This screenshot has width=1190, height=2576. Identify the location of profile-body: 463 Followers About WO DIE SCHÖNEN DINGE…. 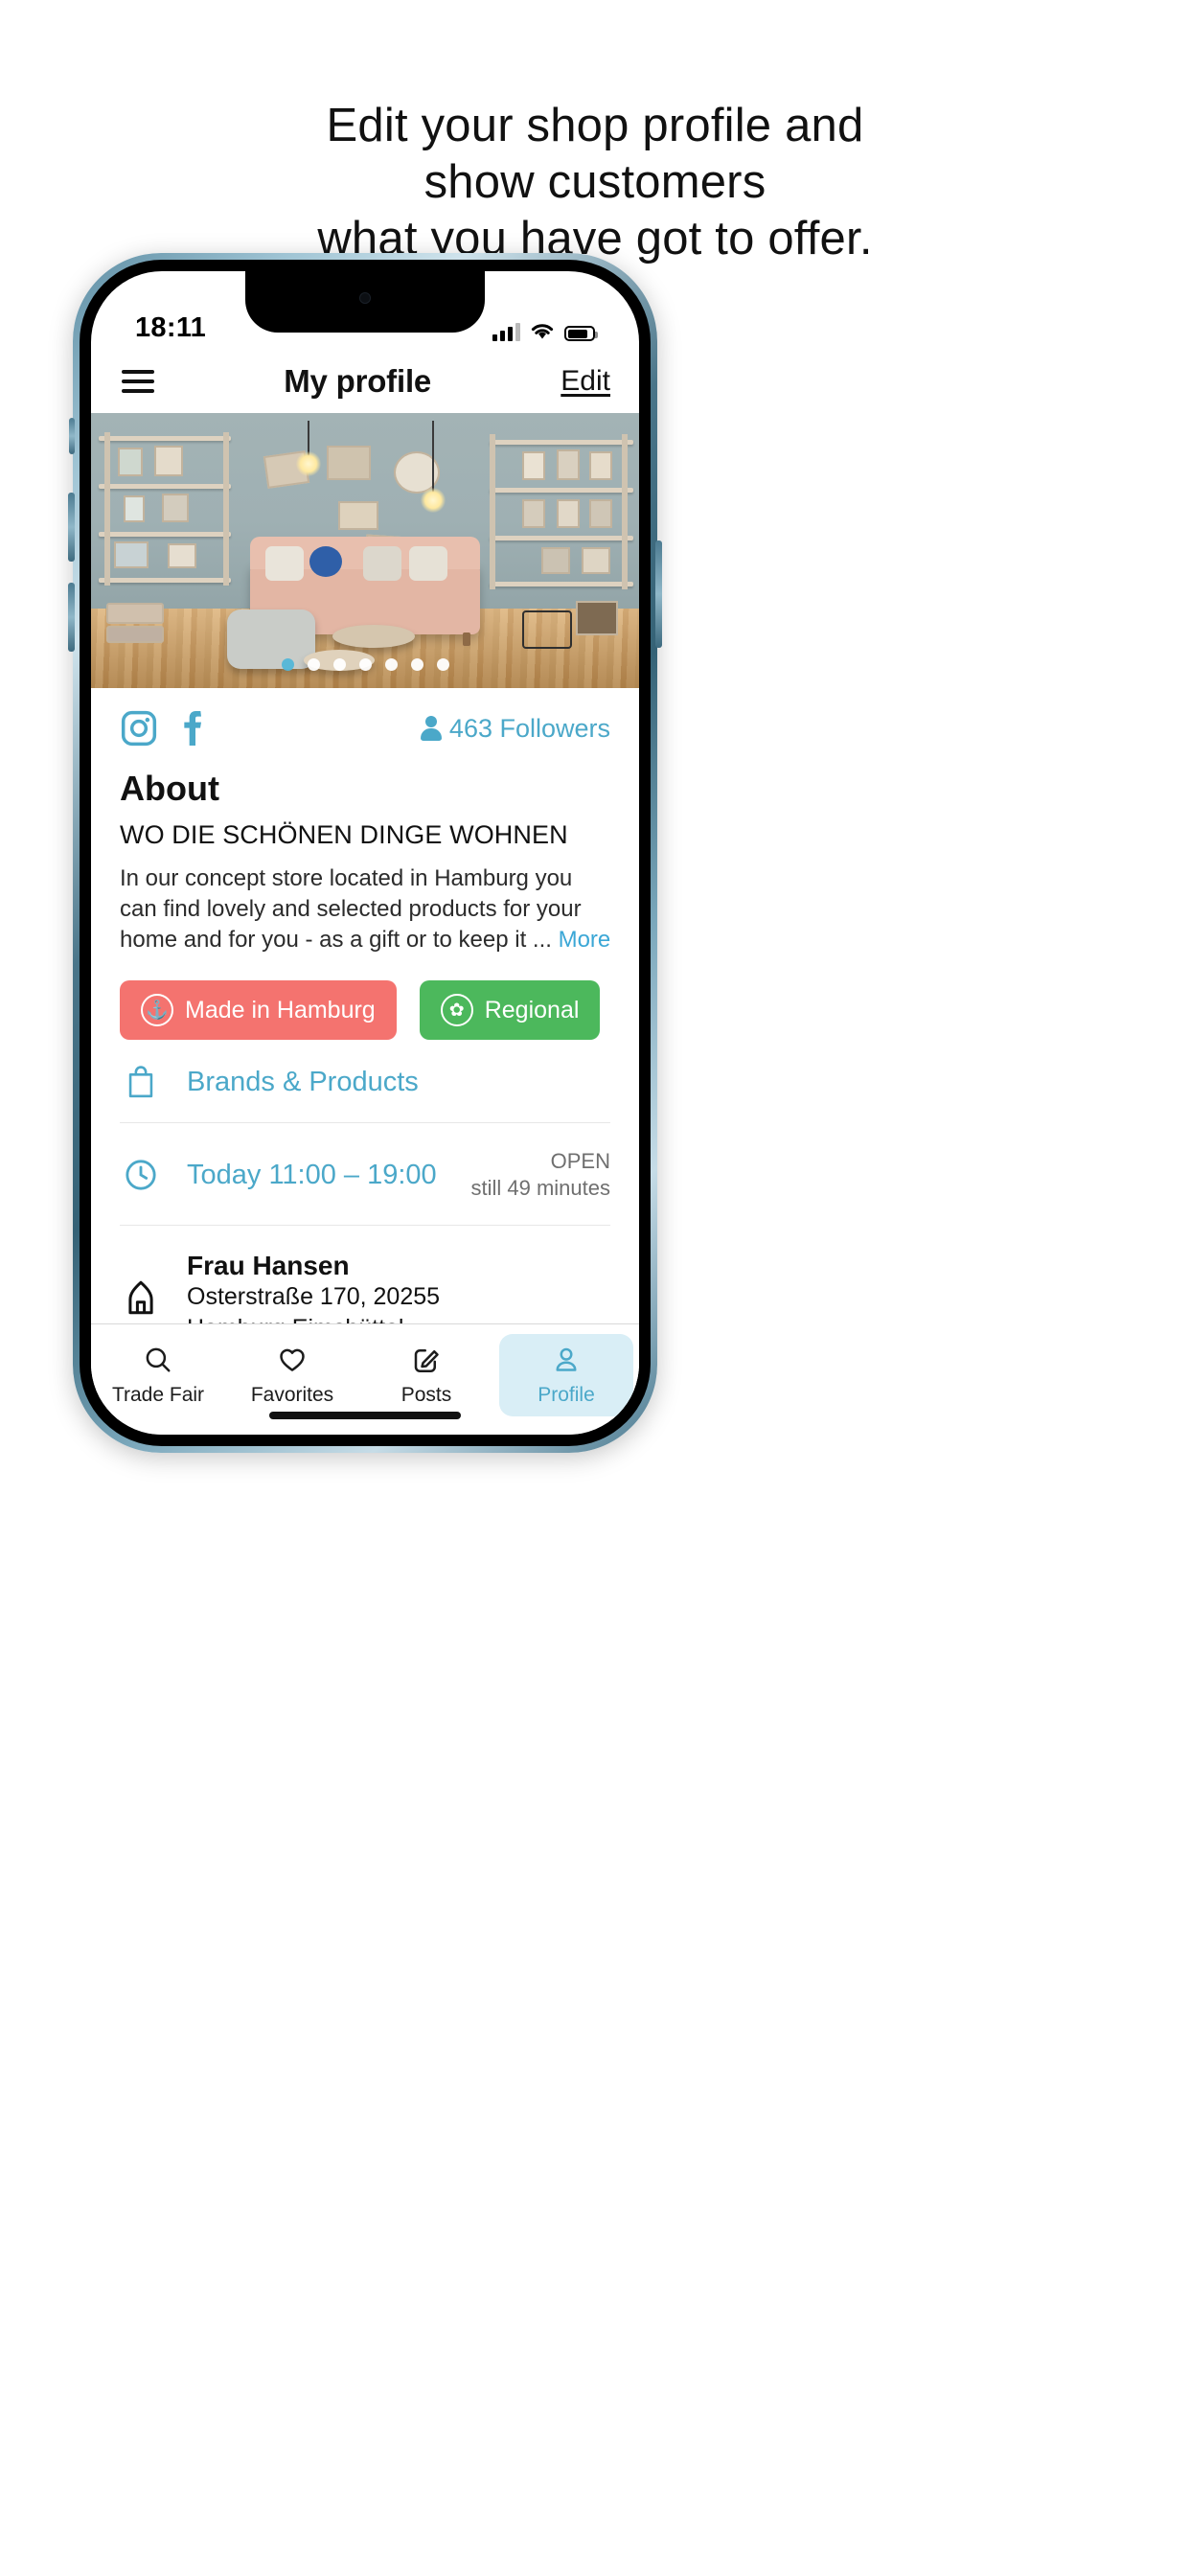
(365, 1028).